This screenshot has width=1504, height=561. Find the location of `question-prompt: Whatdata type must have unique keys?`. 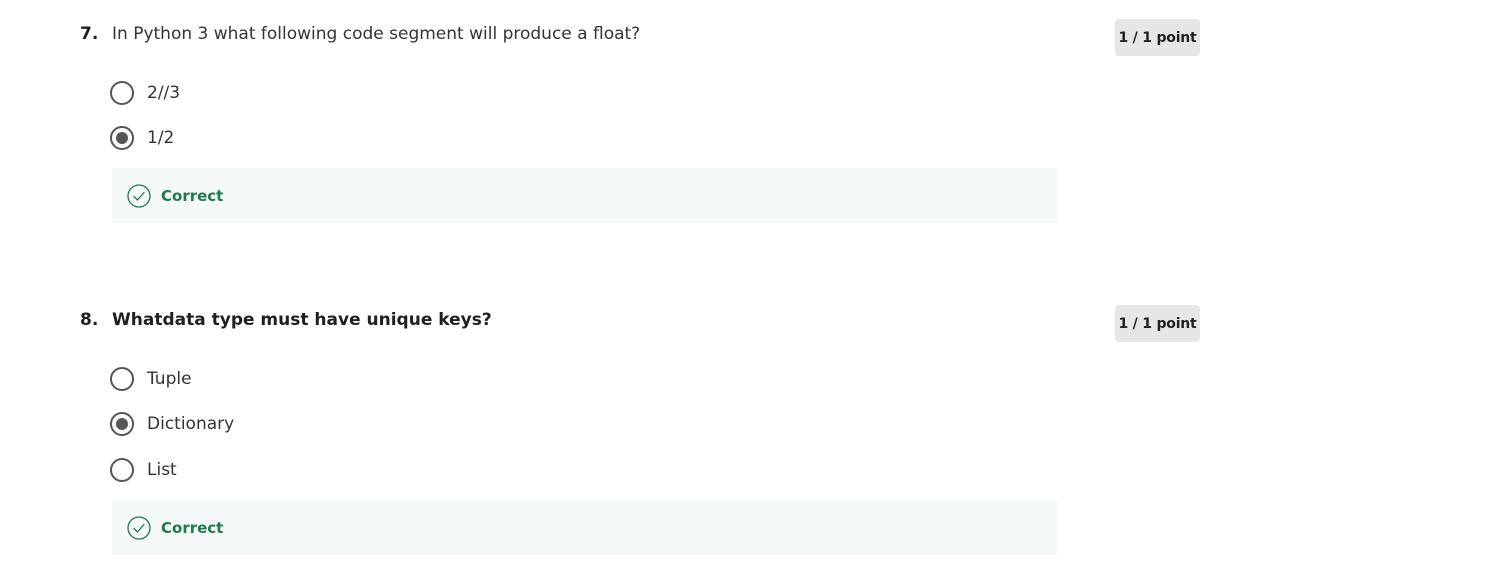

question-prompt: Whatdata type must have unique keys? is located at coordinates (302, 320).